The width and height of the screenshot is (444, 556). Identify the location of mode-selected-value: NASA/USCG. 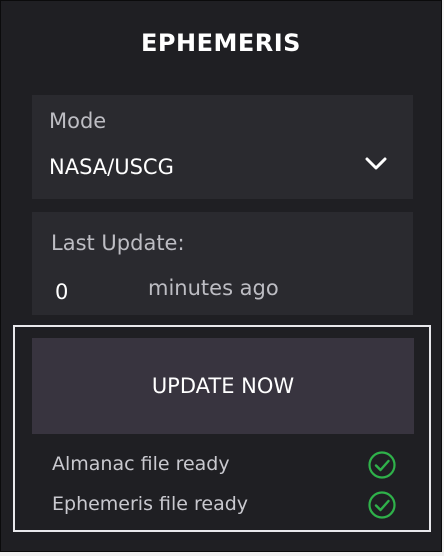
(111, 167).